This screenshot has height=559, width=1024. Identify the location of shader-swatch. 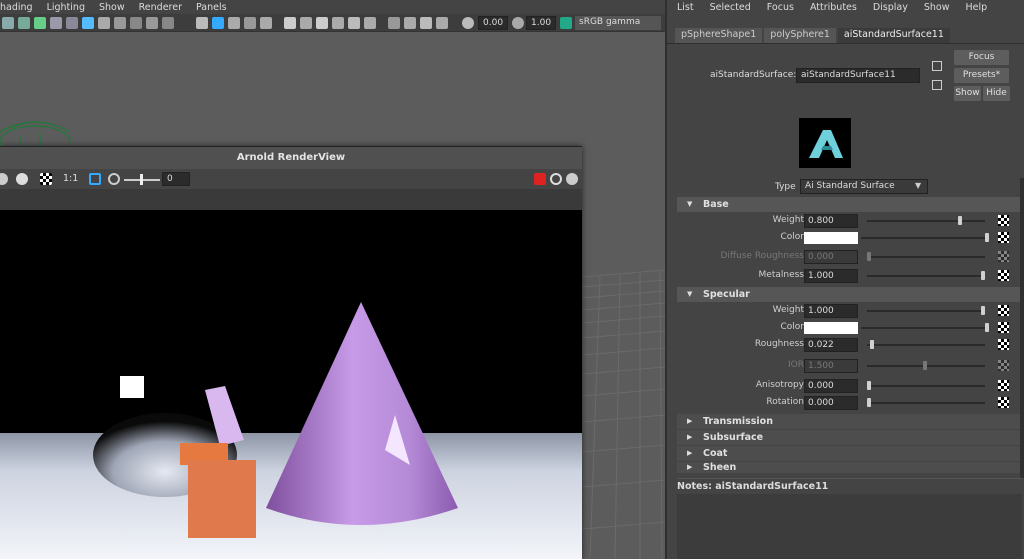
(825, 143).